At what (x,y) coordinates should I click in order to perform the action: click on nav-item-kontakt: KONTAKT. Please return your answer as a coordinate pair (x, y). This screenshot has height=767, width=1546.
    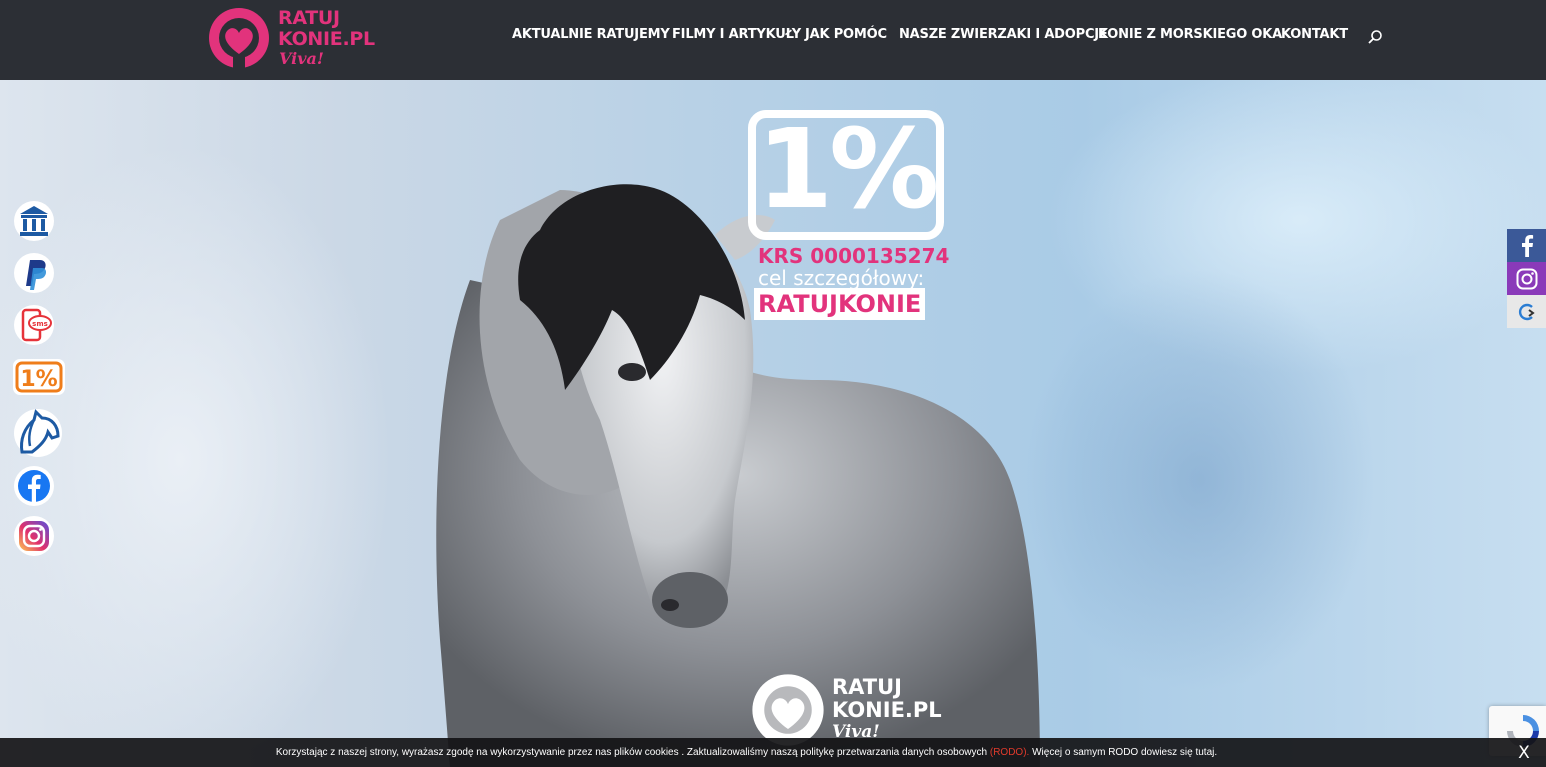
    Looking at the image, I should click on (1314, 34).